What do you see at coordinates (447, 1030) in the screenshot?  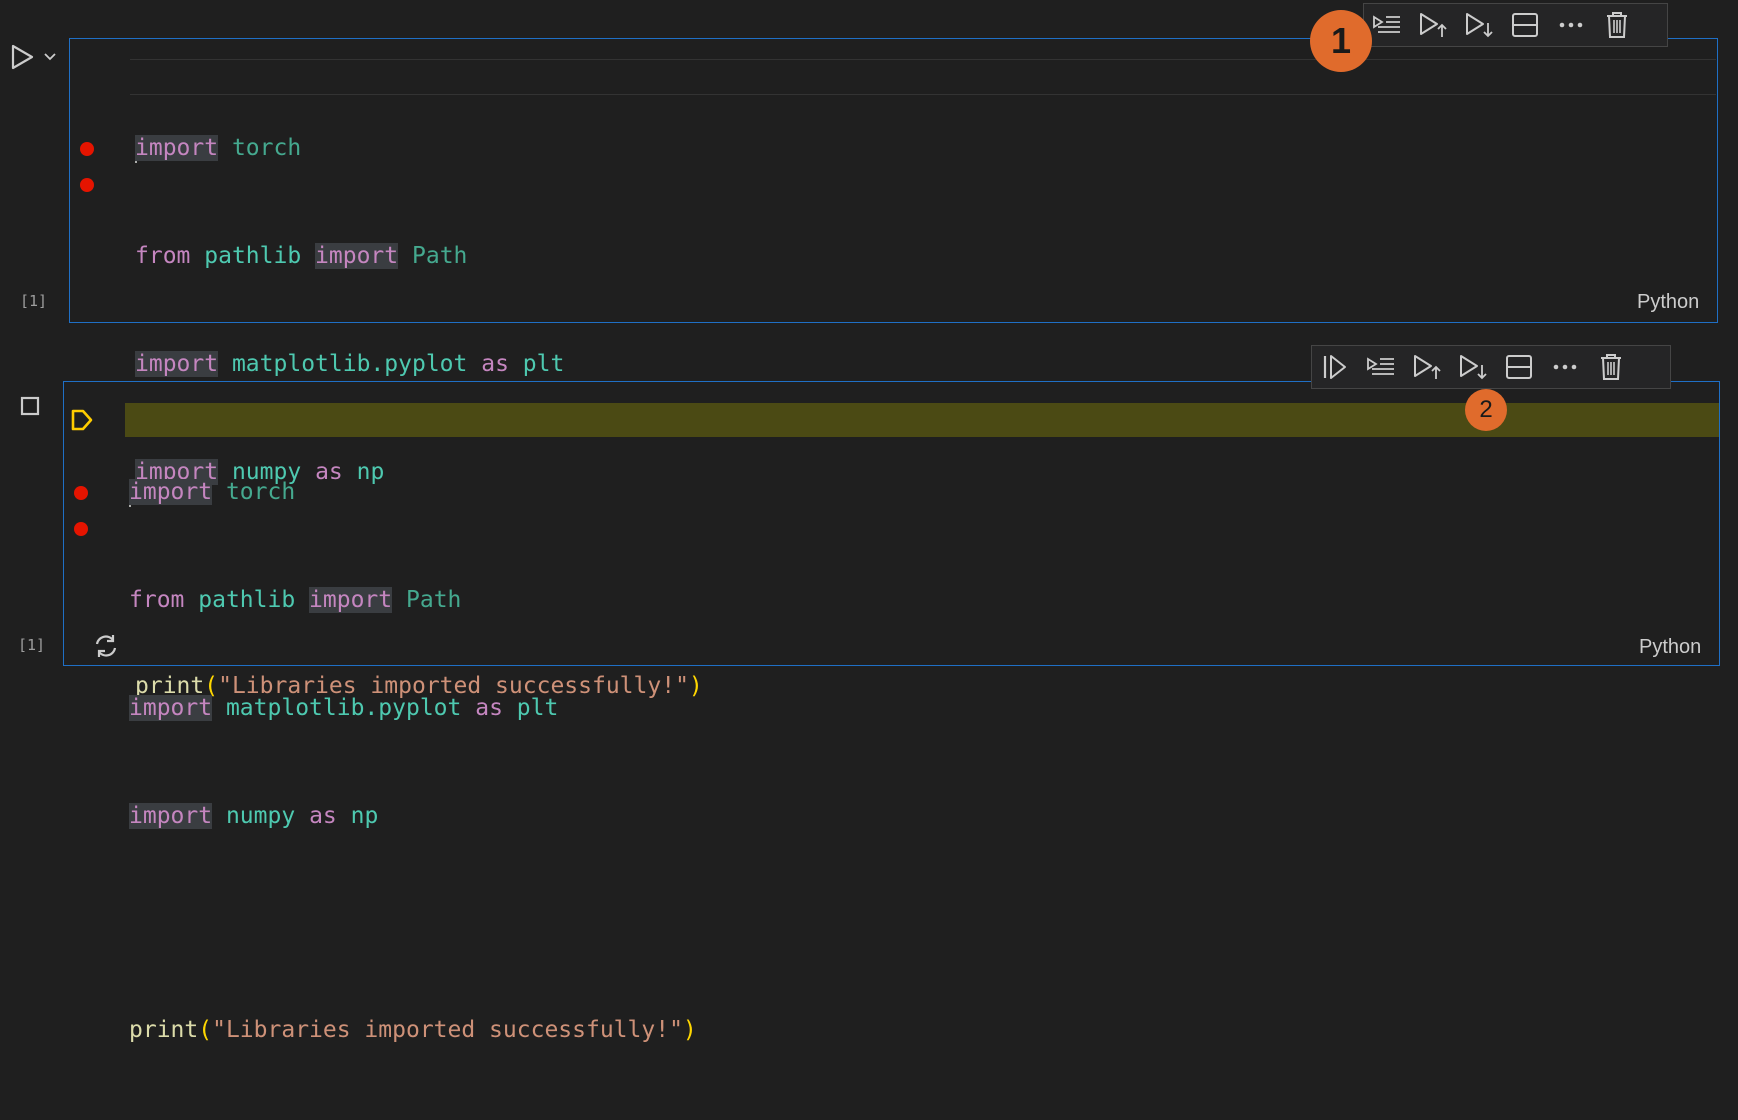 I see `string-literal: "Libraries imported successfully!"` at bounding box center [447, 1030].